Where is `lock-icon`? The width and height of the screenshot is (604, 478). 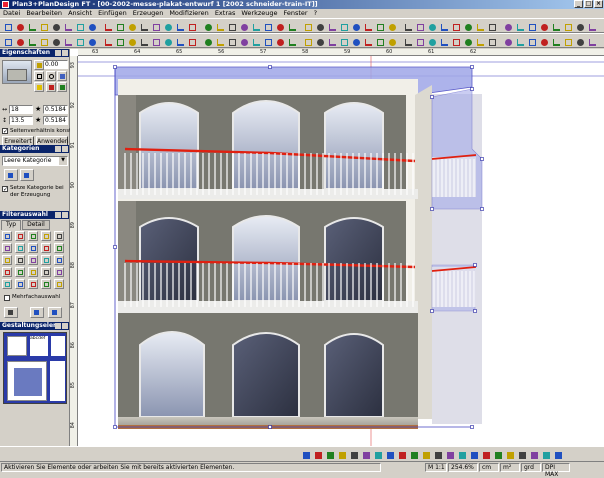
lock-icon is located at coordinates (39, 65).